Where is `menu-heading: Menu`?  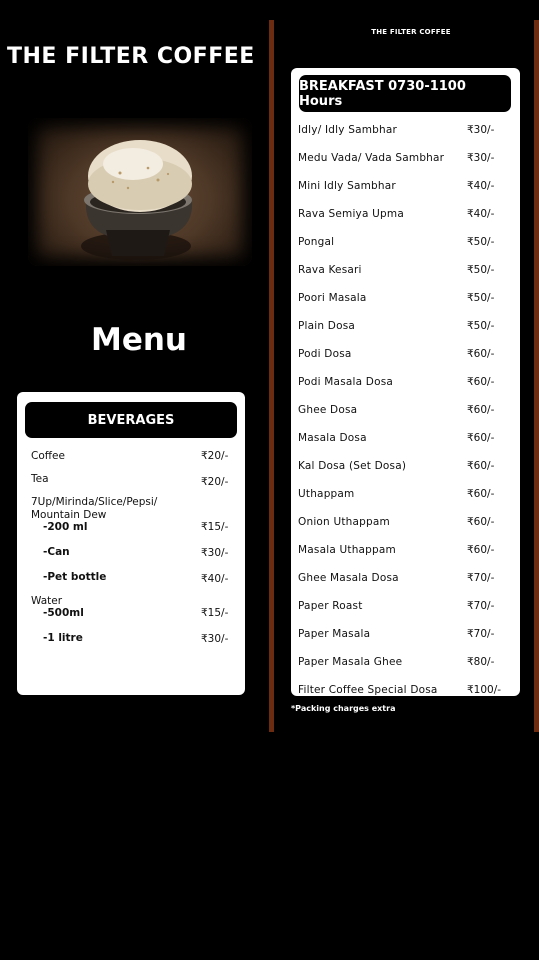
menu-heading: Menu is located at coordinates (138, 340).